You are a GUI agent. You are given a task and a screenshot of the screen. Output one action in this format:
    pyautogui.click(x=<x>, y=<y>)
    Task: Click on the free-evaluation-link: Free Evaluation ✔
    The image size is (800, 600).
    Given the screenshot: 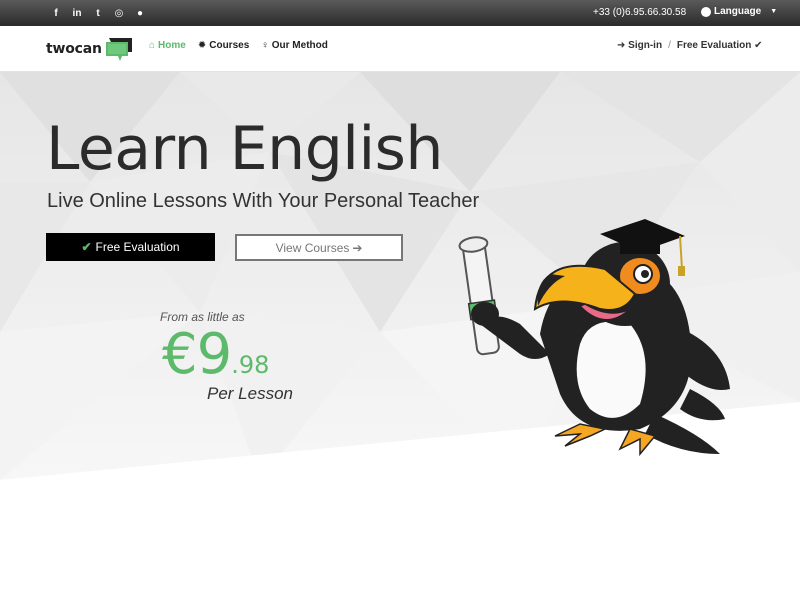 What is the action you would take?
    pyautogui.click(x=720, y=45)
    